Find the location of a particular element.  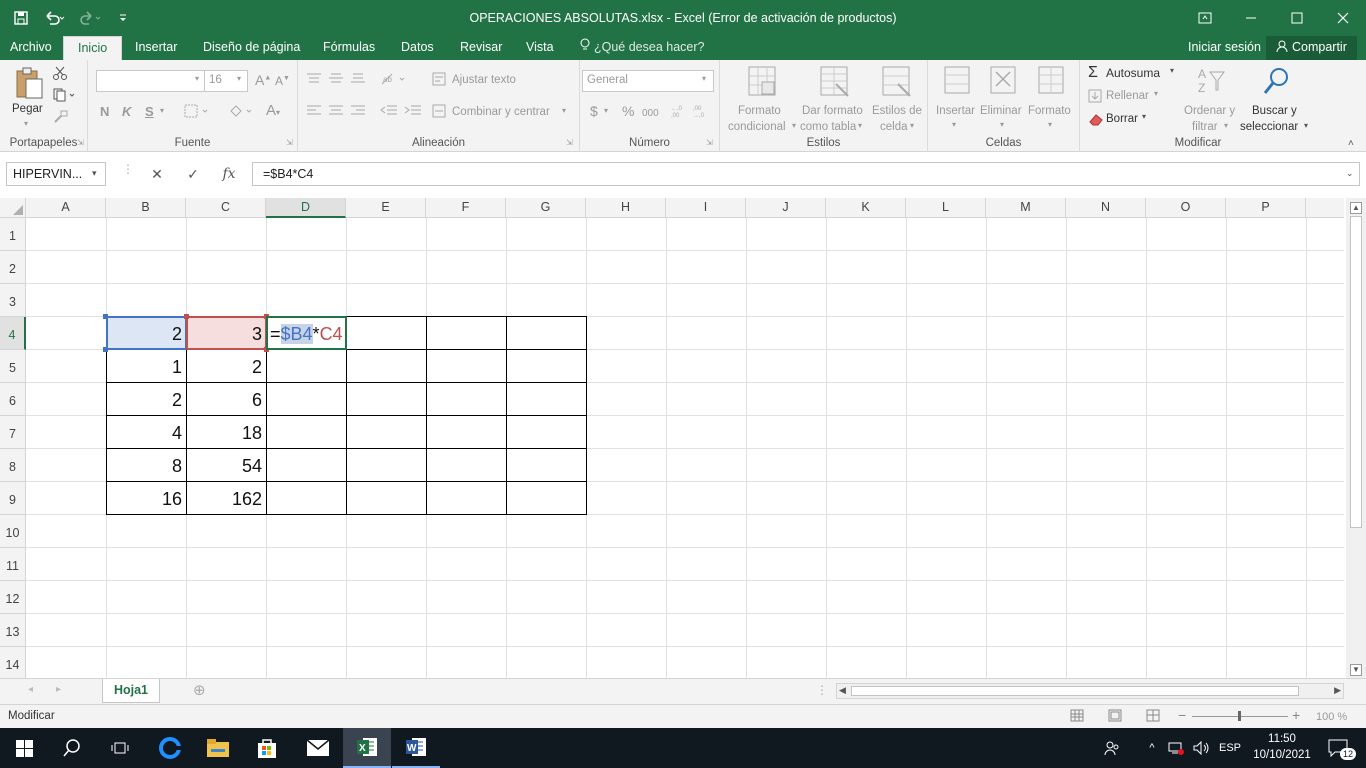

input-language: ESP is located at coordinates (1230, 748).